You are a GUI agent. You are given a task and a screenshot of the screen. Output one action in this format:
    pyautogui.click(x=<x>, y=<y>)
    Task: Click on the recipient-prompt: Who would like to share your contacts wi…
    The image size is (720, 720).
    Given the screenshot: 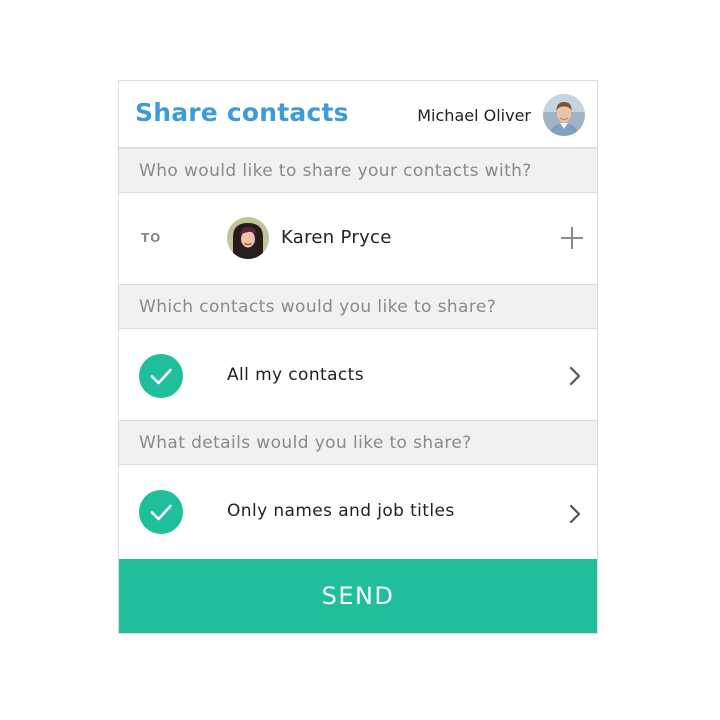 What is the action you would take?
    pyautogui.click(x=335, y=171)
    